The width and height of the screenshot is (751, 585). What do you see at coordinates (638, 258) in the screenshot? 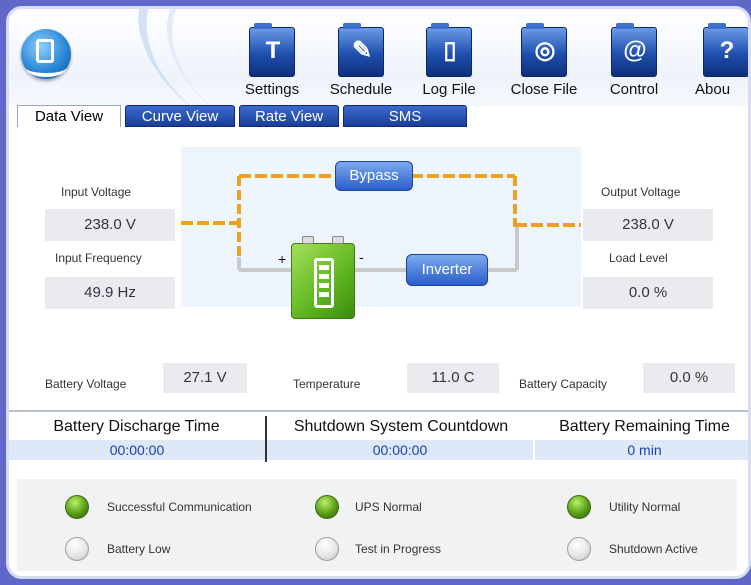
I see `load-level-label: Load Level` at bounding box center [638, 258].